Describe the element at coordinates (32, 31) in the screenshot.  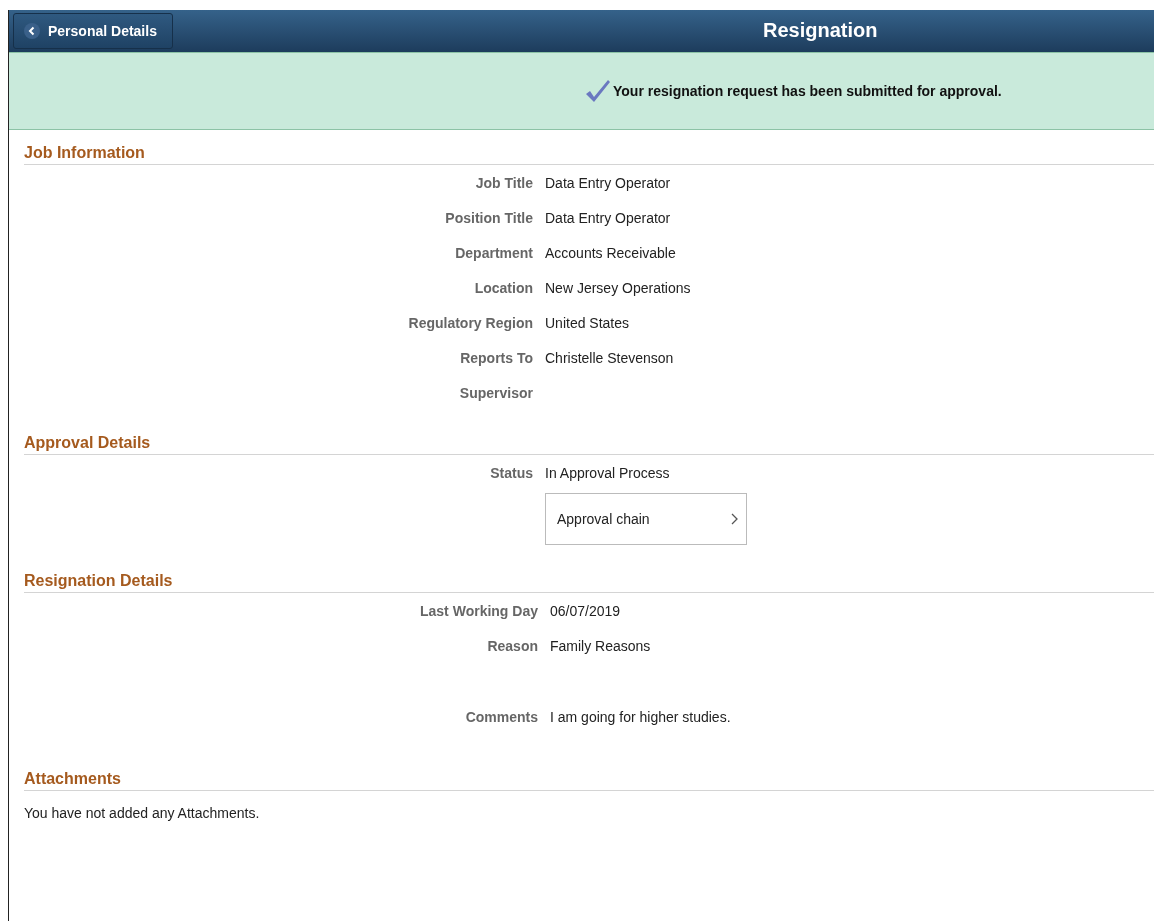
I see `chevron-left-icon` at that location.